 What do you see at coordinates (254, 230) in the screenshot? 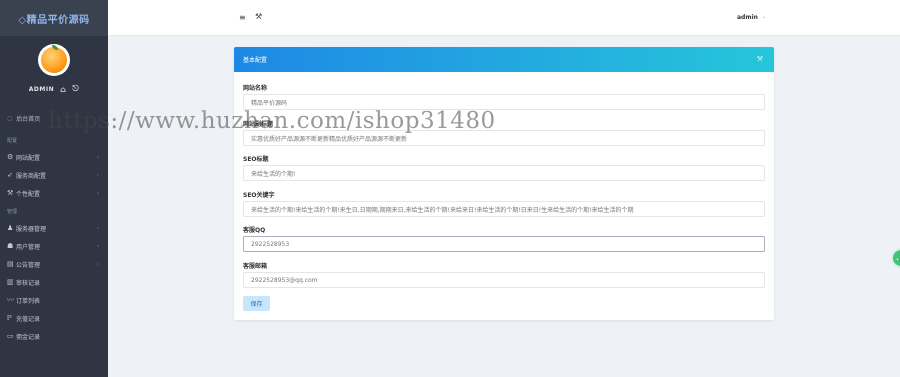
I see `field-label: 客服QQ` at bounding box center [254, 230].